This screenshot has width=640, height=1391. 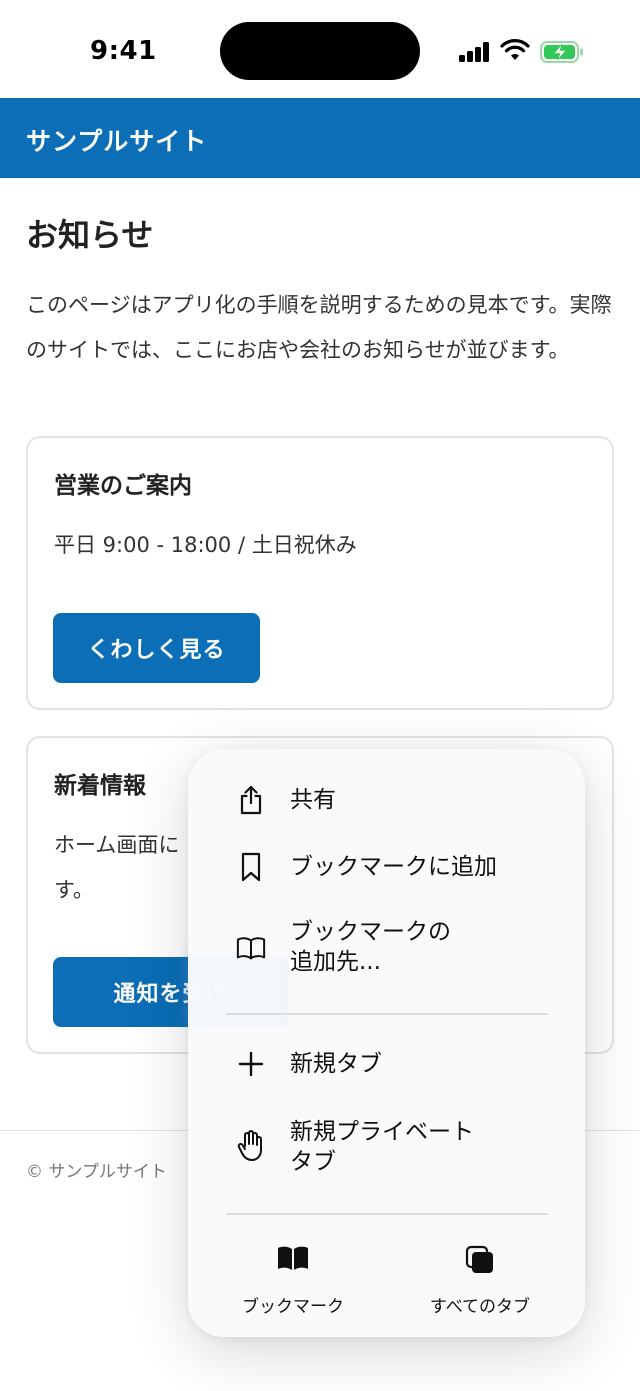 What do you see at coordinates (293, 1260) in the screenshot?
I see `bookmarks-icon` at bounding box center [293, 1260].